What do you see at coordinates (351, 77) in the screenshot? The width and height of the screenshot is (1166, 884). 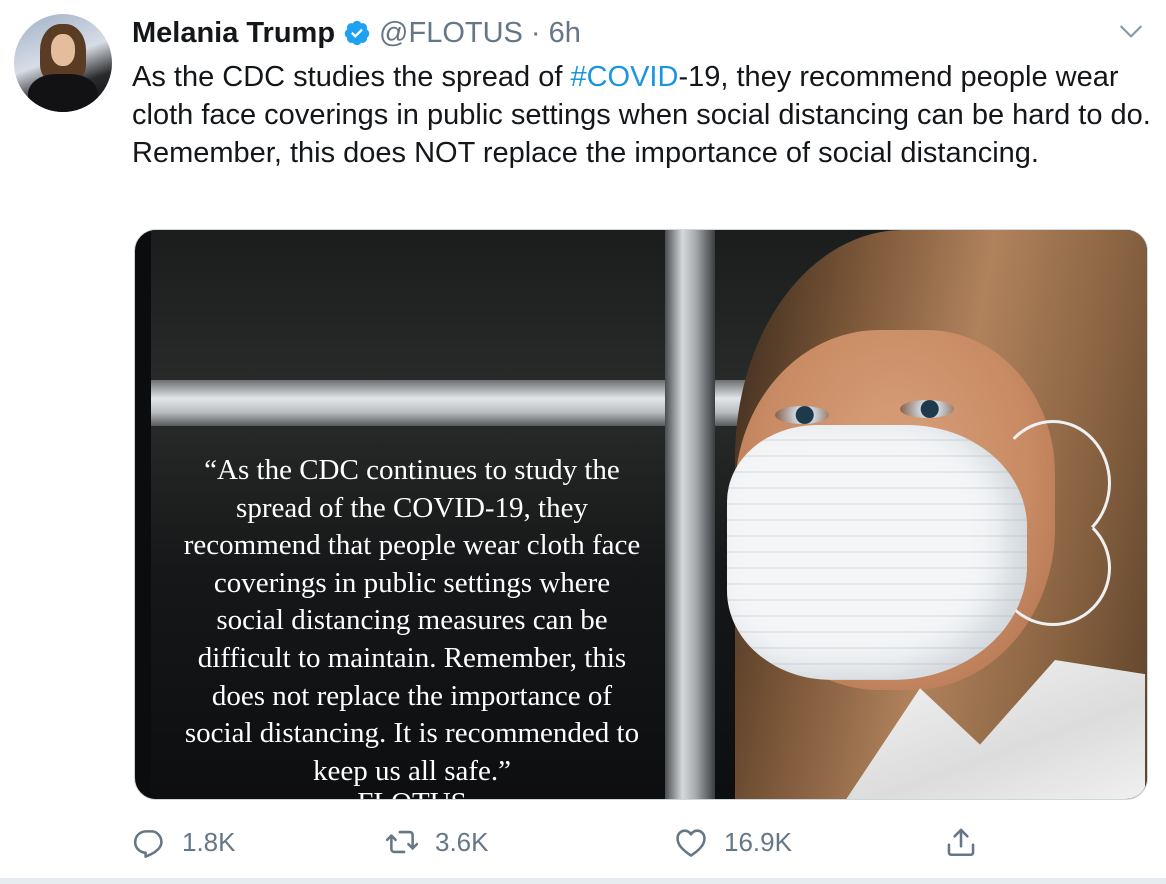 I see `tweet-text-before: As the CDC studies the spread of` at bounding box center [351, 77].